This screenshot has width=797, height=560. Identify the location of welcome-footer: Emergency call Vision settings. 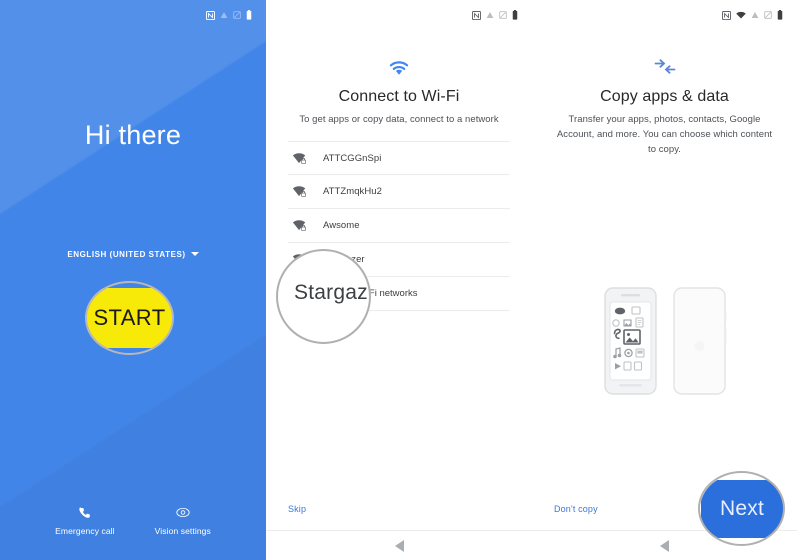
(133, 521).